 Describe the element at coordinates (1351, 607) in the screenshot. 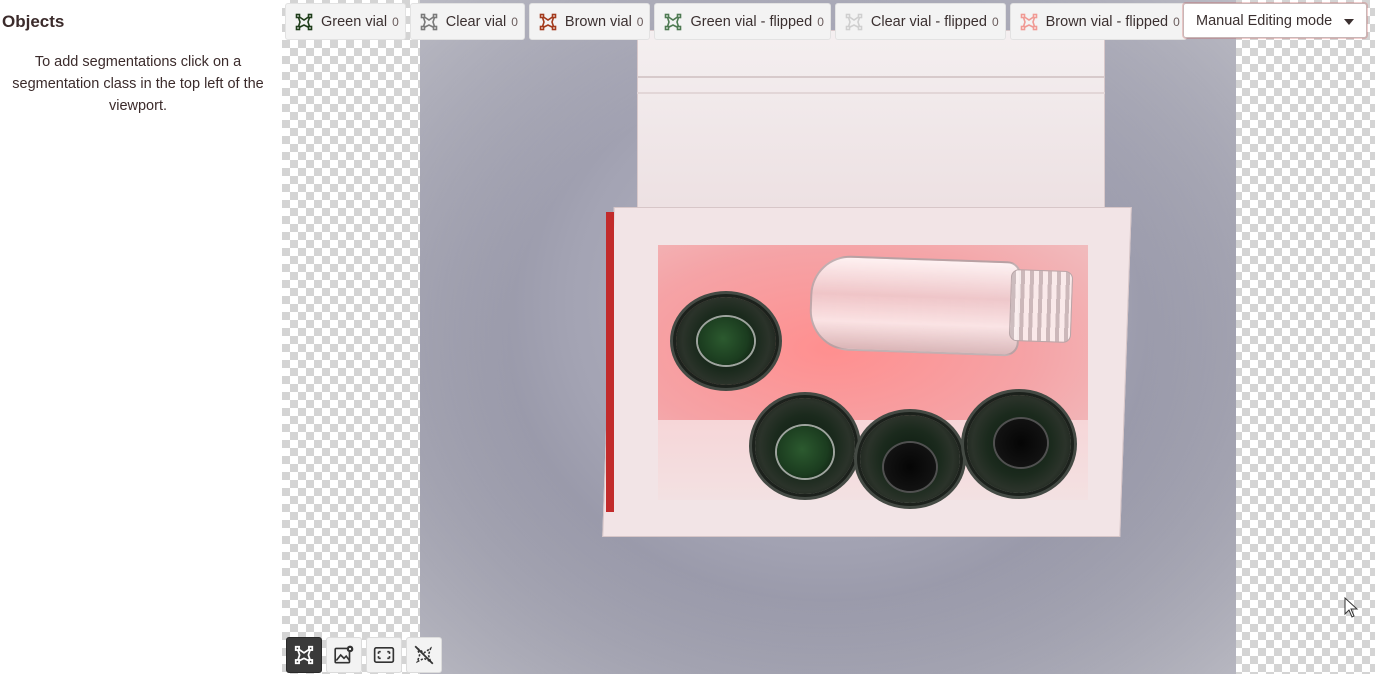

I see `mouse-cursor-icon` at that location.